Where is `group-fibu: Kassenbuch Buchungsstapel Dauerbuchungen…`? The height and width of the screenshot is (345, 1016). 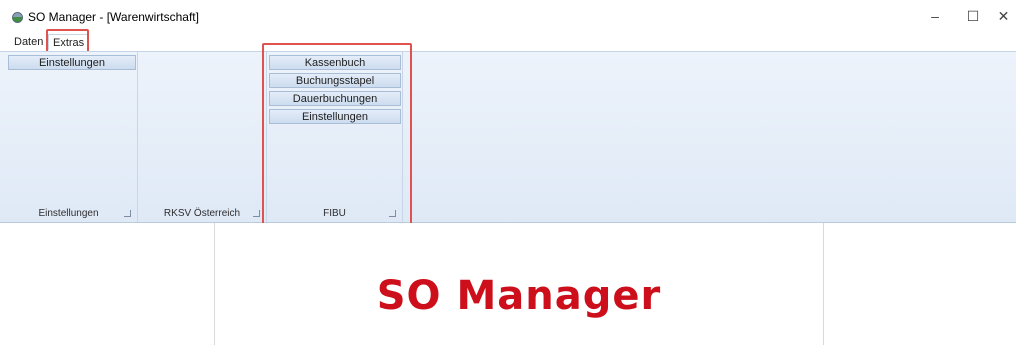
group-fibu: Kassenbuch Buchungsstapel Dauerbuchungen… is located at coordinates (335, 137).